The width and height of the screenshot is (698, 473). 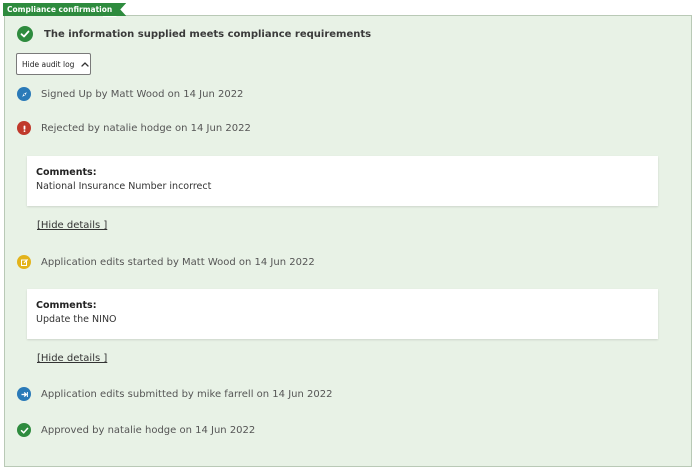 I want to click on audit-event-rejected: Rejected by natalie hodge on 14 Jun 2022, so click(x=134, y=128).